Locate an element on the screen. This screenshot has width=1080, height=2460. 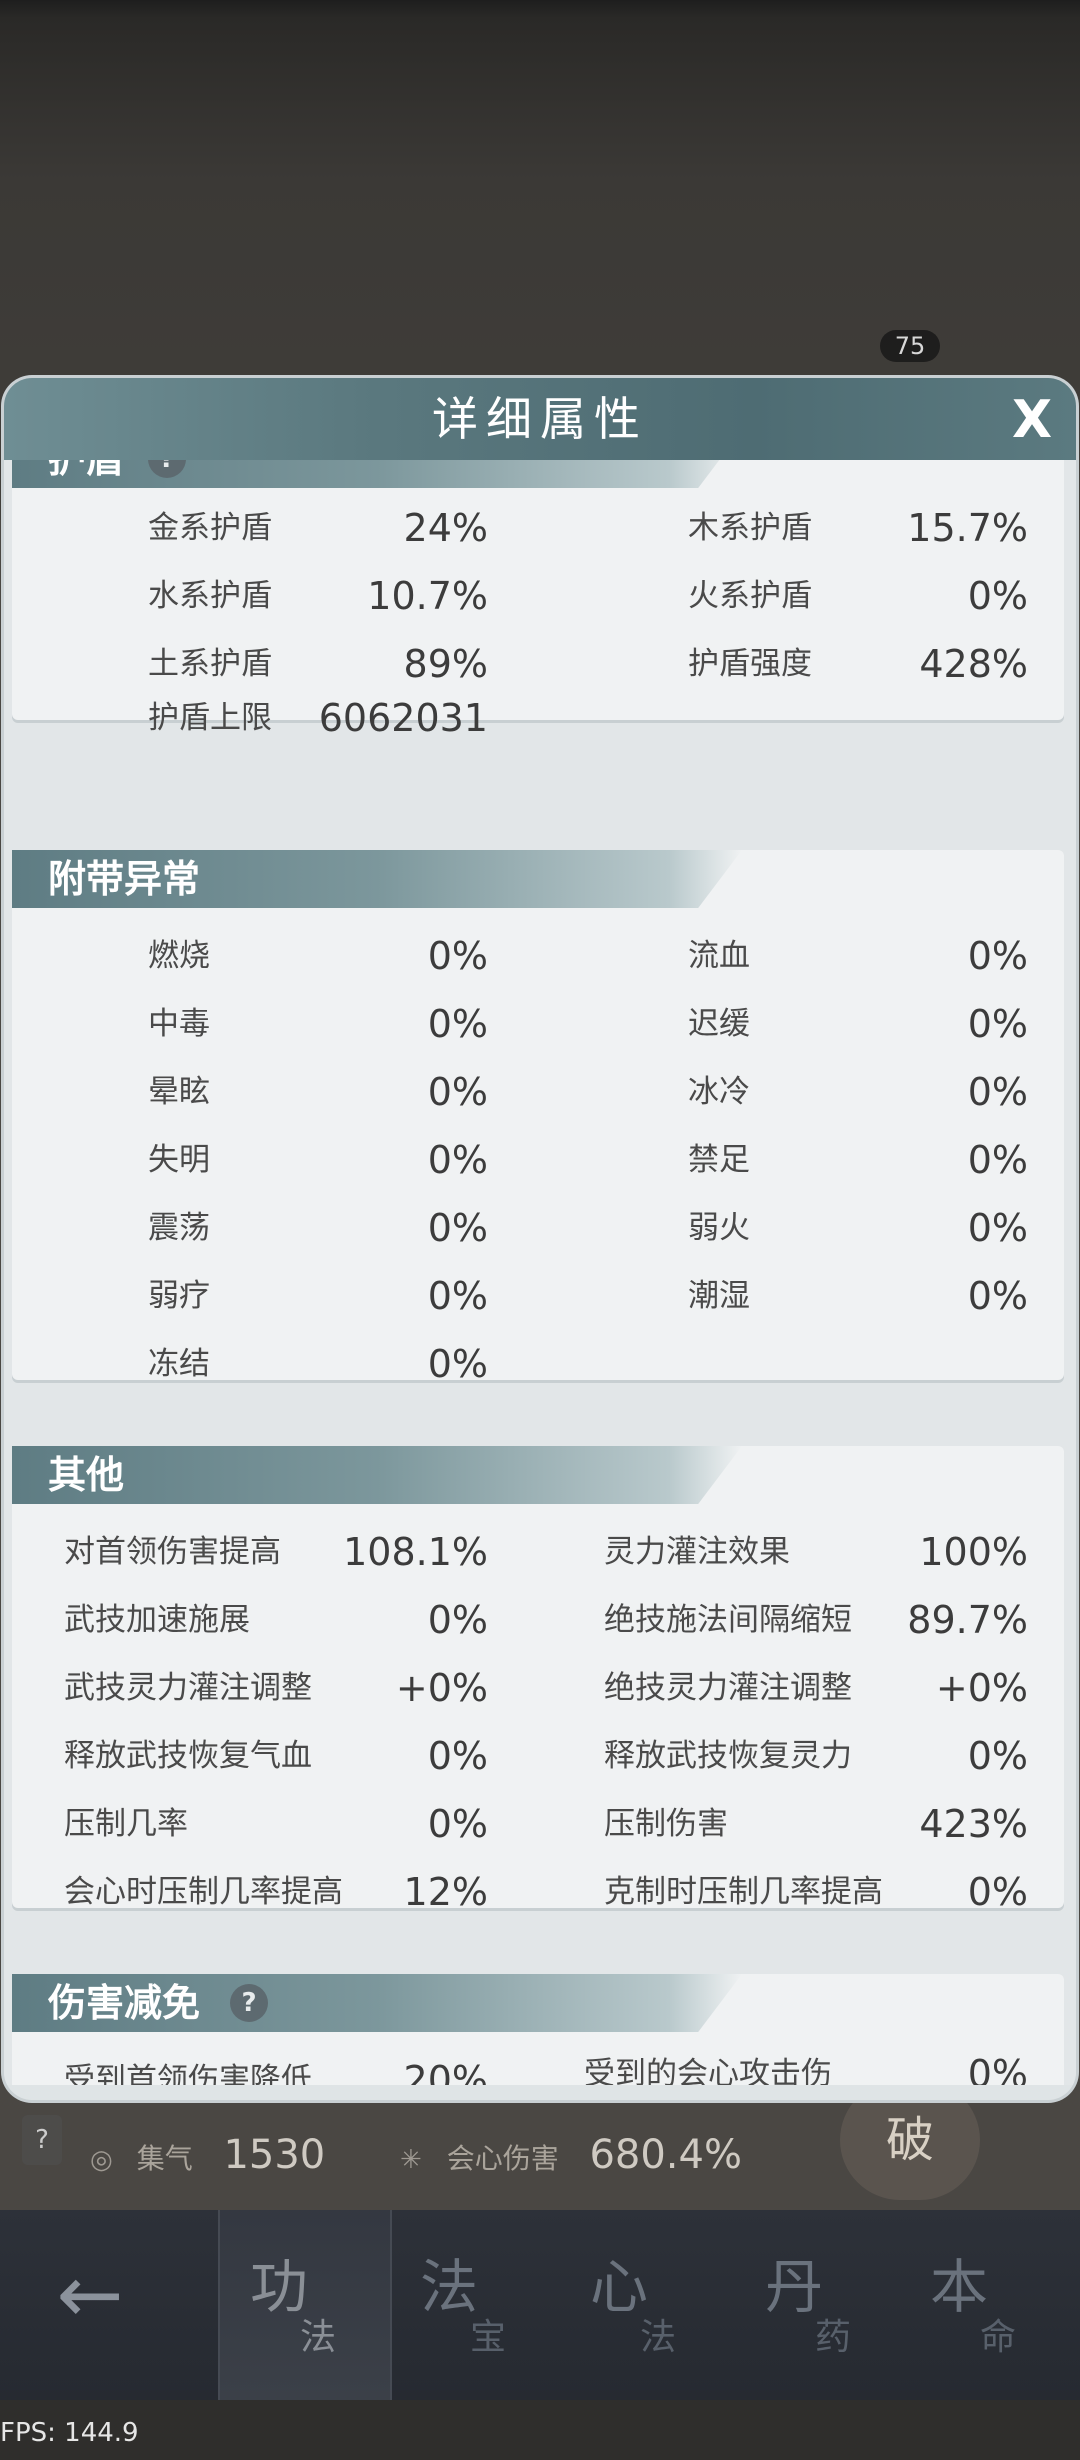
section-title: 护盾 is located at coordinates (86, 474).